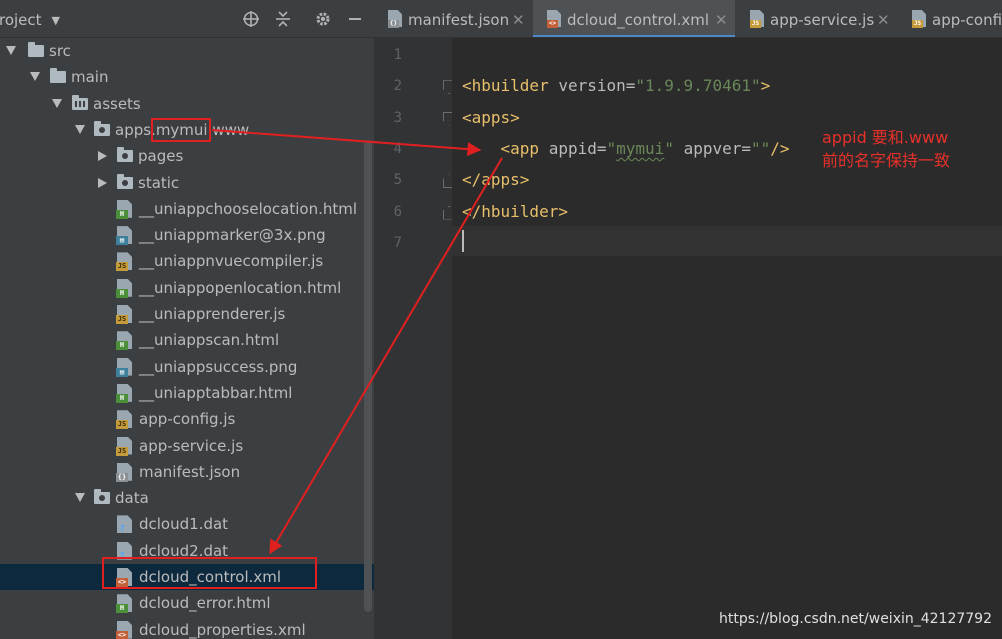  Describe the element at coordinates (822, 20) in the screenshot. I see `tab-label: app-service.js` at that location.